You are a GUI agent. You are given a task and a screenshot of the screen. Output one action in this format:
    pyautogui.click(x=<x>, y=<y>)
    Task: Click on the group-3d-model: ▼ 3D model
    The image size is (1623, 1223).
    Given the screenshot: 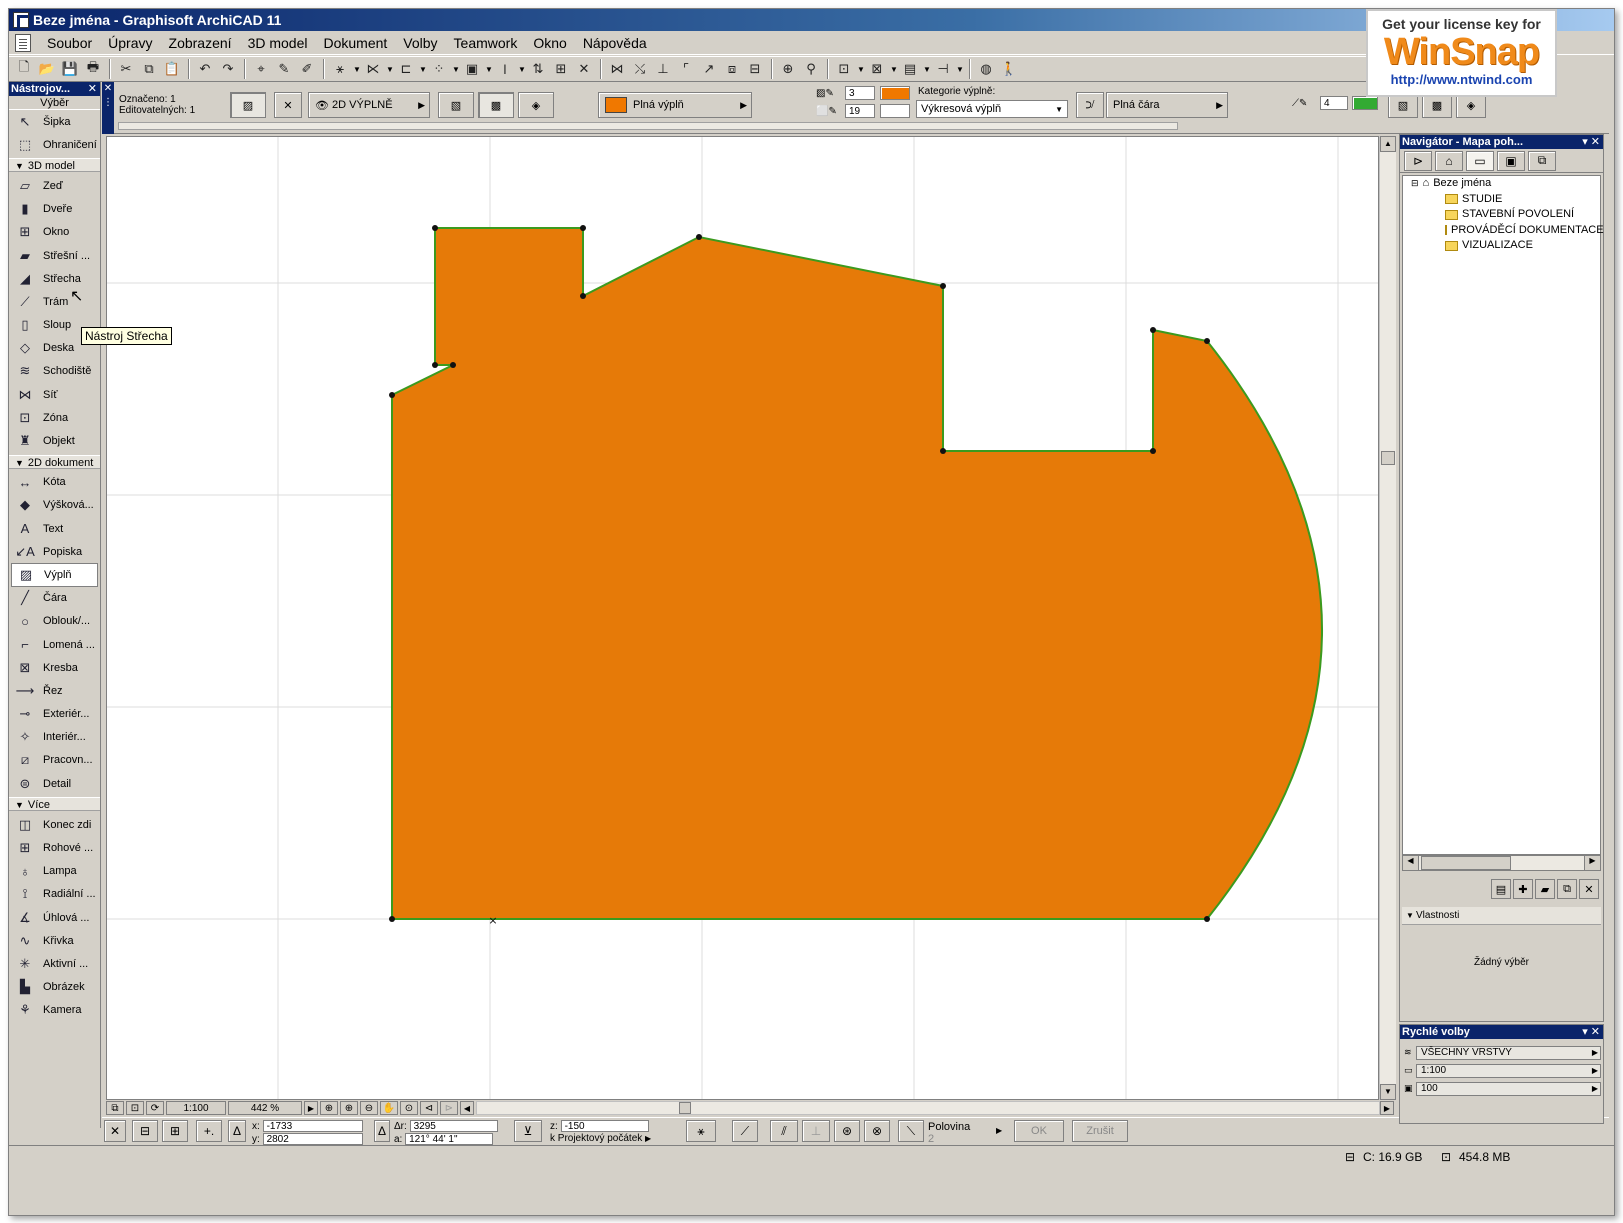 What is the action you would take?
    pyautogui.click(x=54, y=165)
    